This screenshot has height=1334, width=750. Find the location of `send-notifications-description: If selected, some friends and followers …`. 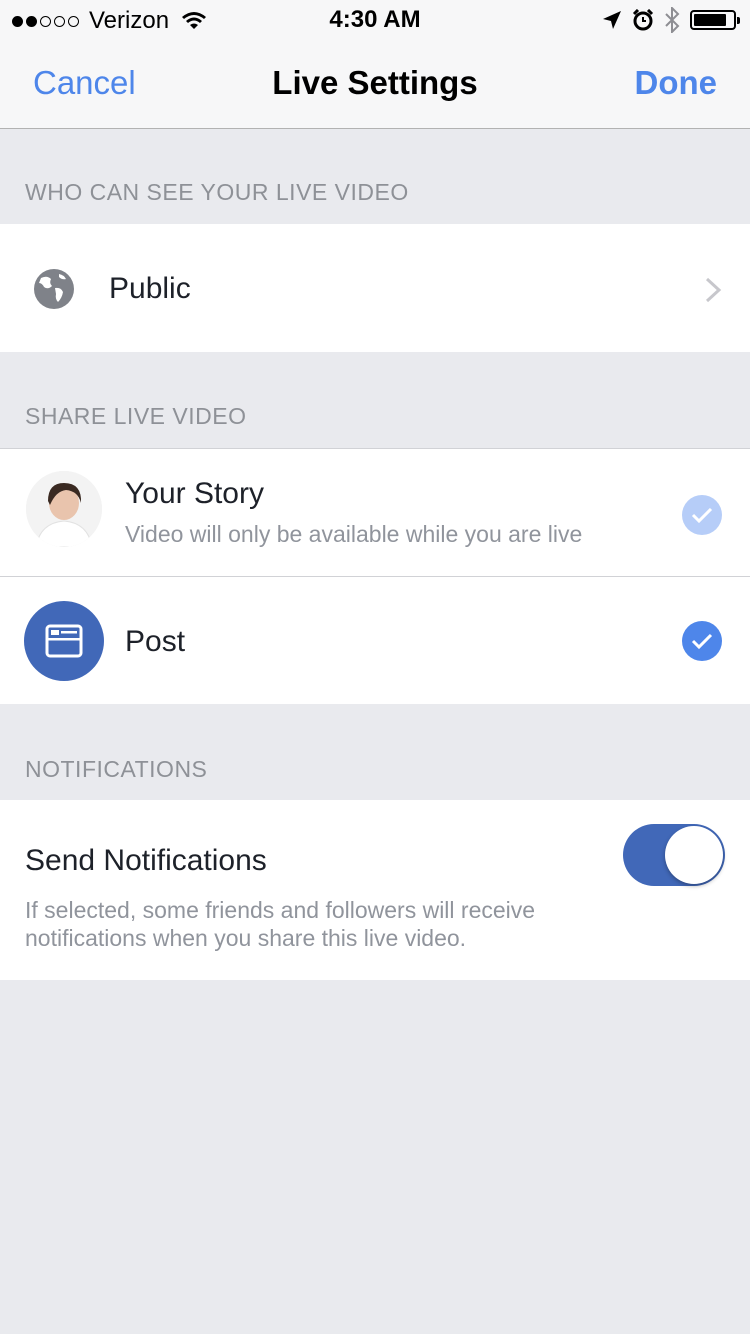

send-notifications-description: If selected, some friends and followers … is located at coordinates (280, 924).